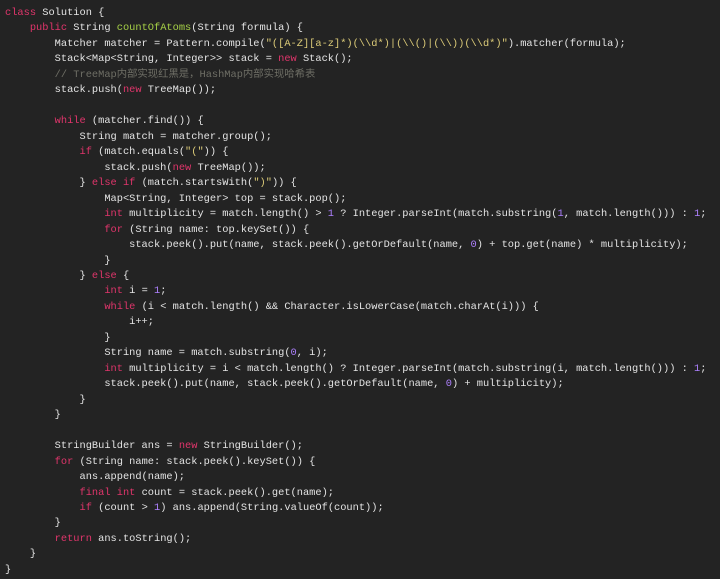  What do you see at coordinates (356, 137) in the screenshot?
I see `code-line: String match = matcher.group();` at bounding box center [356, 137].